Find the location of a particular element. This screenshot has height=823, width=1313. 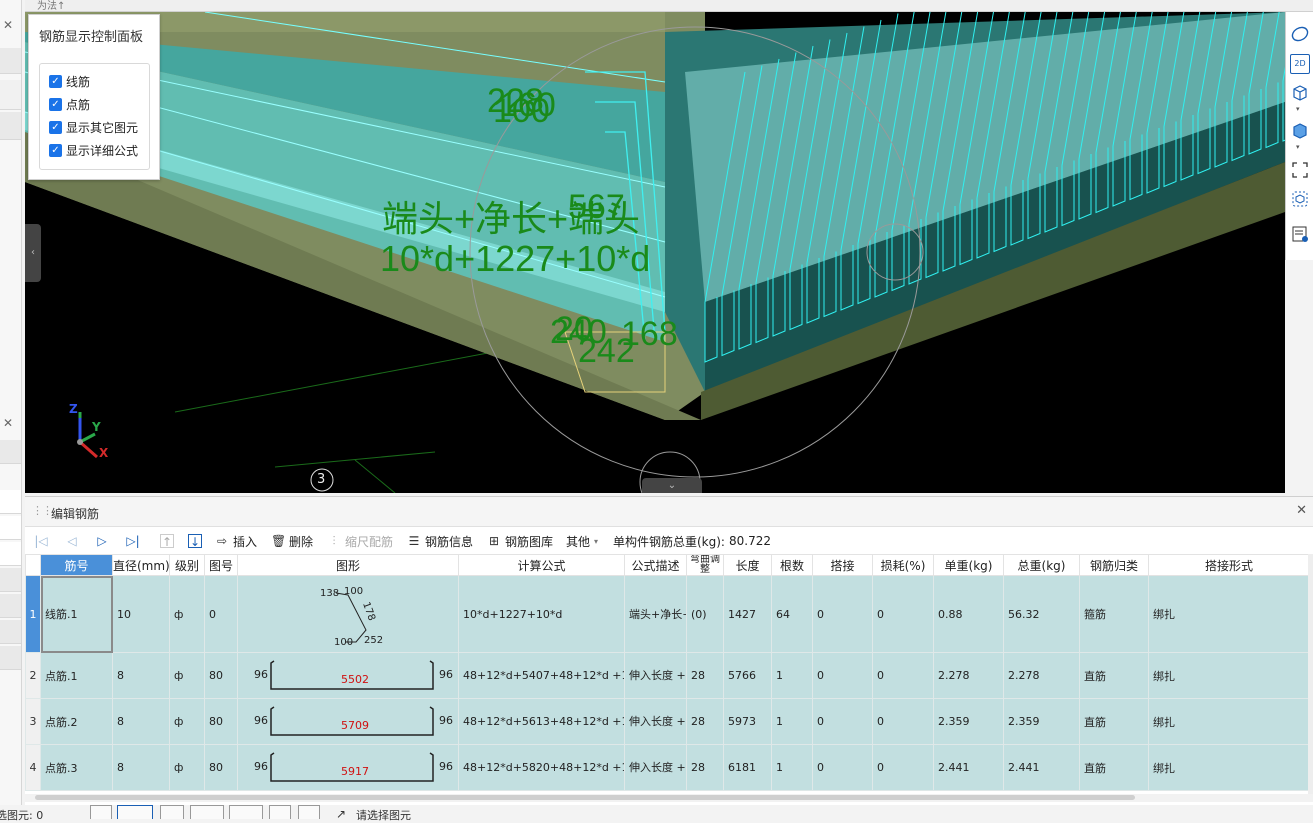

insert-button: ⇨ 插入 is located at coordinates (236, 541).